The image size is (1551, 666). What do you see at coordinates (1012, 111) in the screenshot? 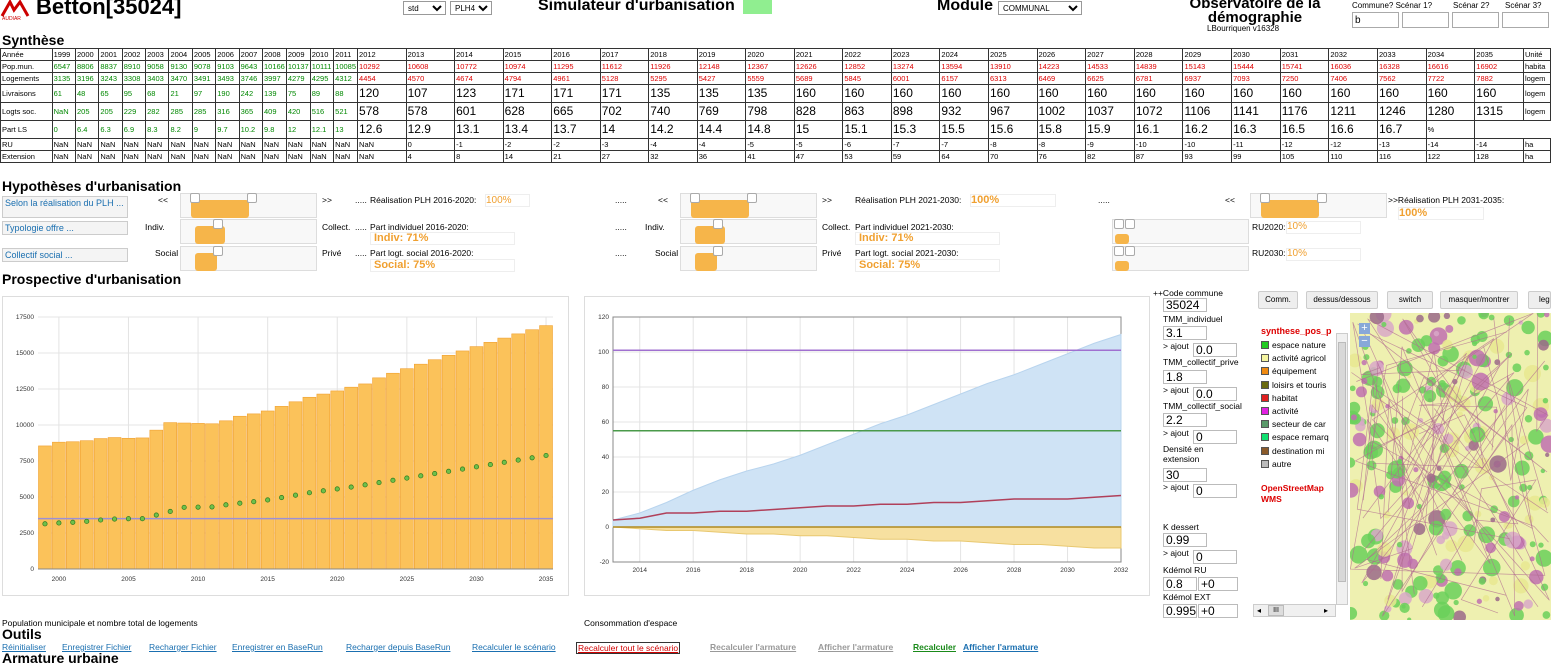
I see `table-cell: 967` at bounding box center [1012, 111].